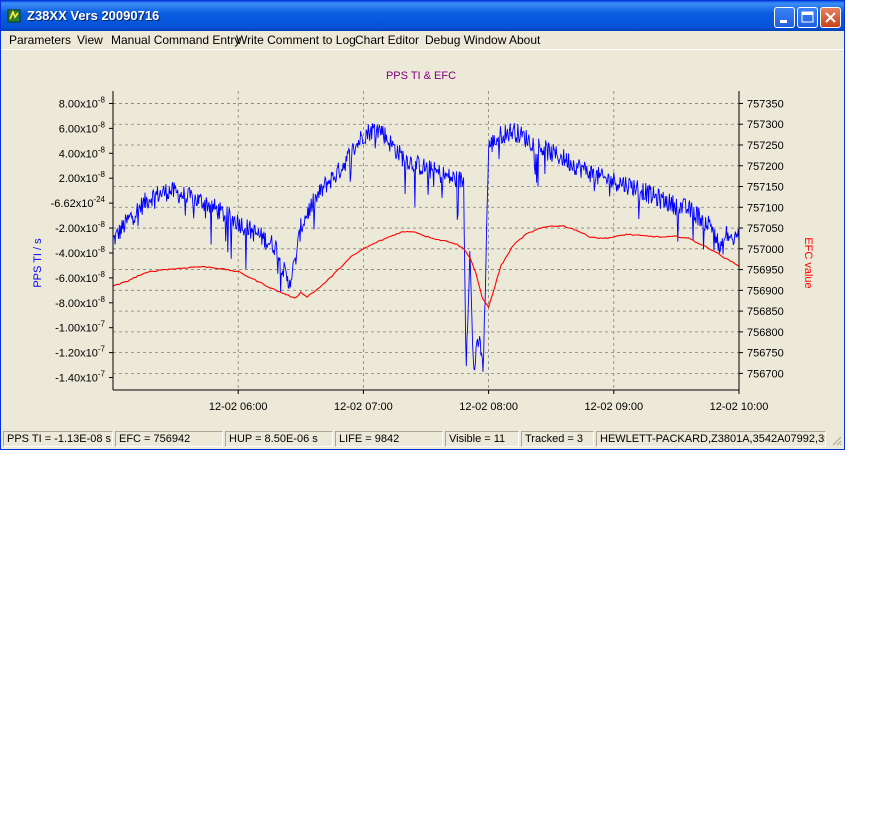 The width and height of the screenshot is (891, 828). Describe the element at coordinates (82, 127) in the screenshot. I see `y-tick-label: 6.00x10-8` at that location.